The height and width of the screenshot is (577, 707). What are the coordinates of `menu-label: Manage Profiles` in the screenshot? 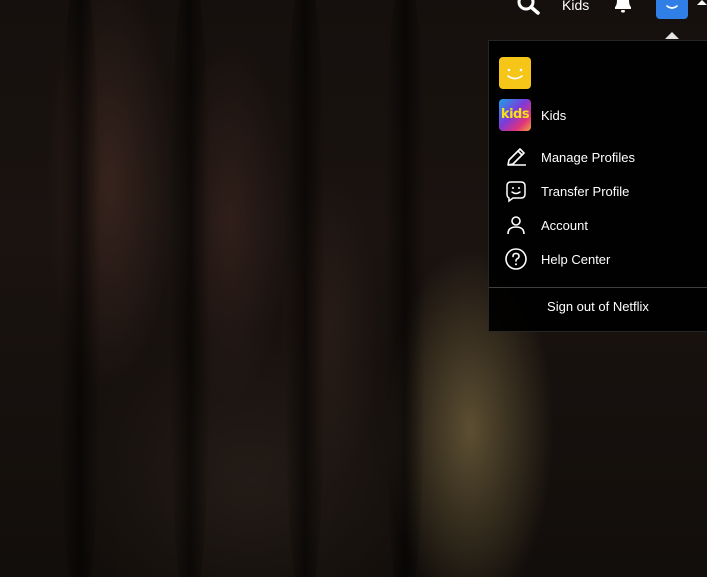 It's located at (588, 157).